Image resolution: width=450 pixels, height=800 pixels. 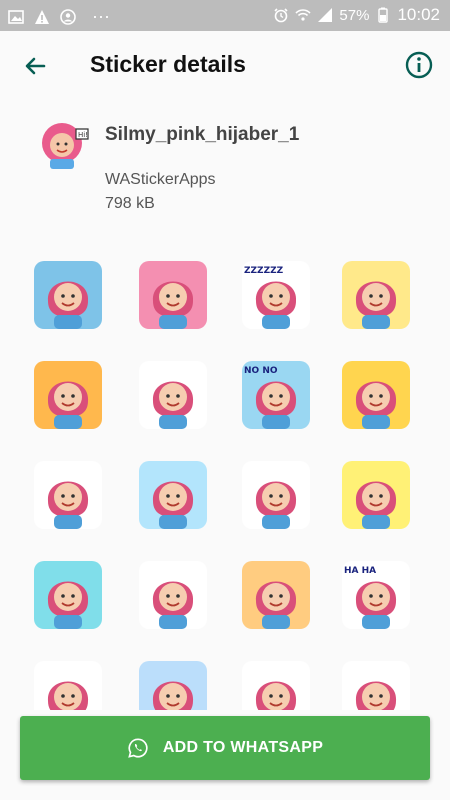 I want to click on signal-icon, so click(x=325, y=15).